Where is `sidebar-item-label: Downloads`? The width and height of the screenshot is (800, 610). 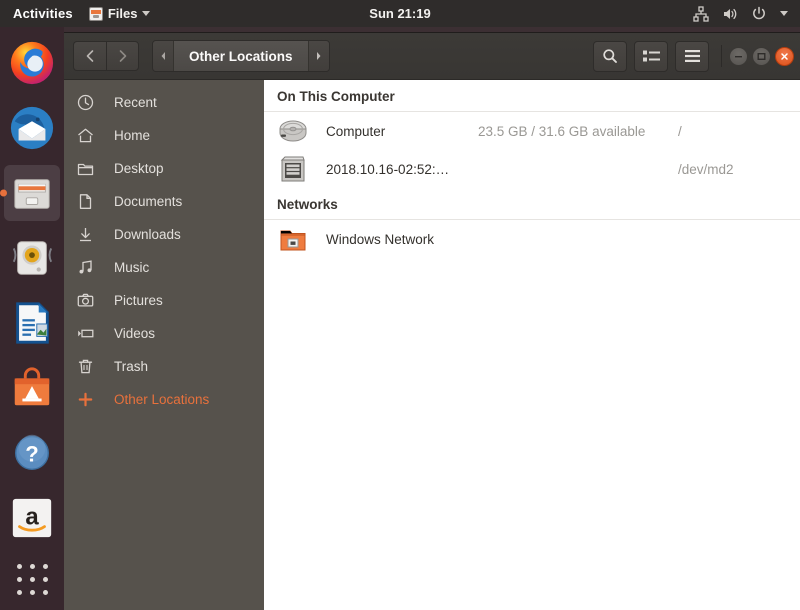 sidebar-item-label: Downloads is located at coordinates (147, 234).